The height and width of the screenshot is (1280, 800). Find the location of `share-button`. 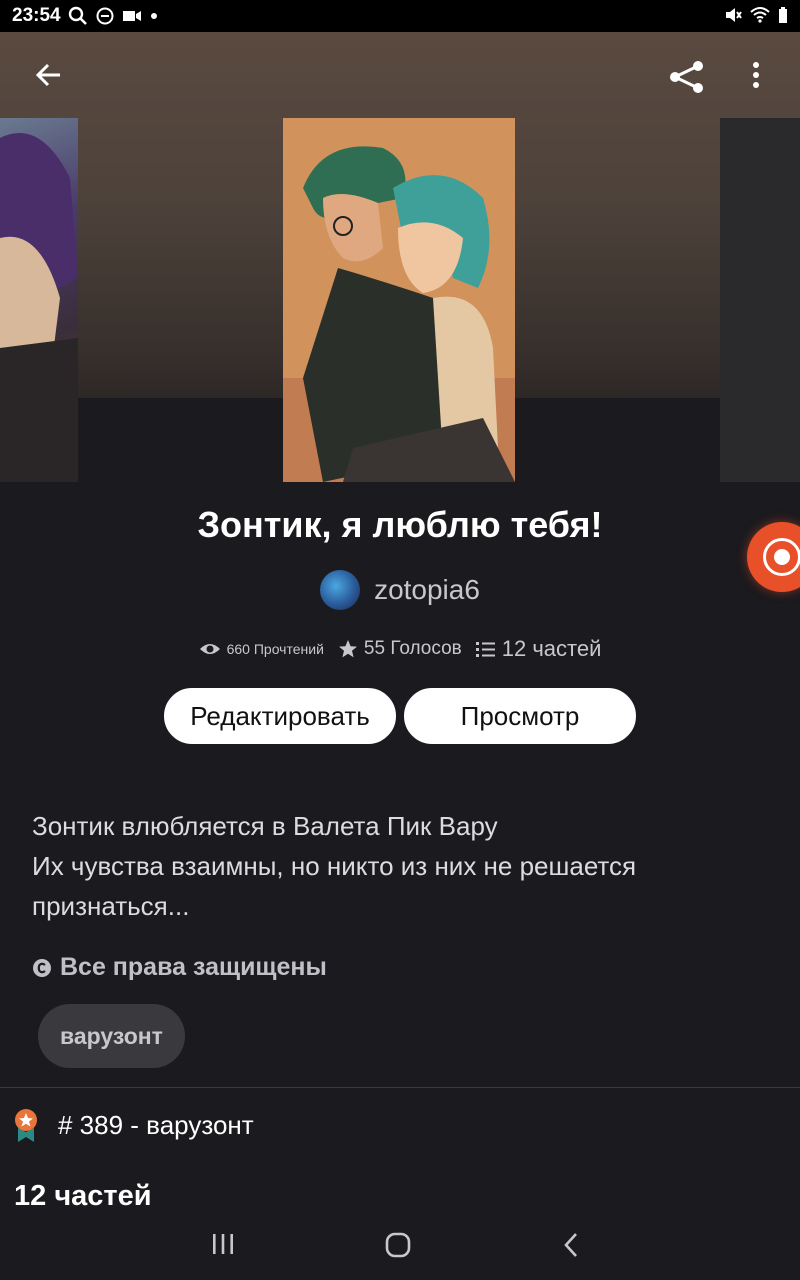

share-button is located at coordinates (687, 79).